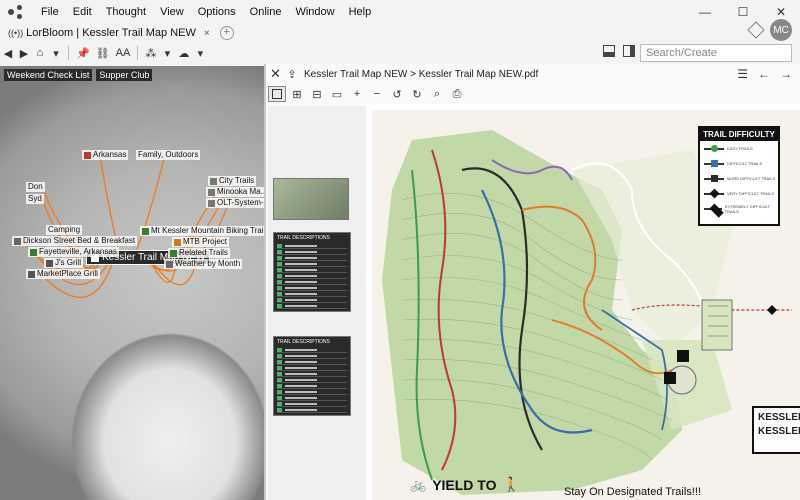  What do you see at coordinates (35, 187) in the screenshot?
I see `thought-don: Don` at bounding box center [35, 187].